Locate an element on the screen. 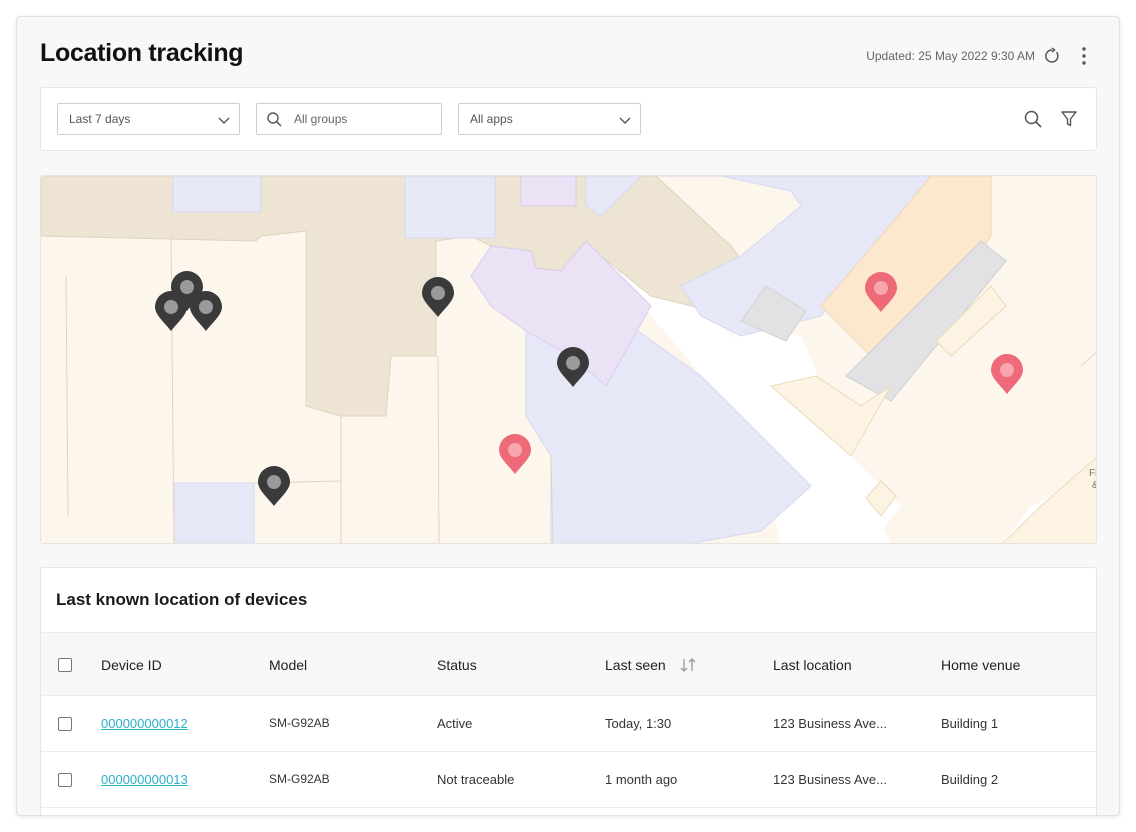  groups-search-input is located at coordinates (364, 119).